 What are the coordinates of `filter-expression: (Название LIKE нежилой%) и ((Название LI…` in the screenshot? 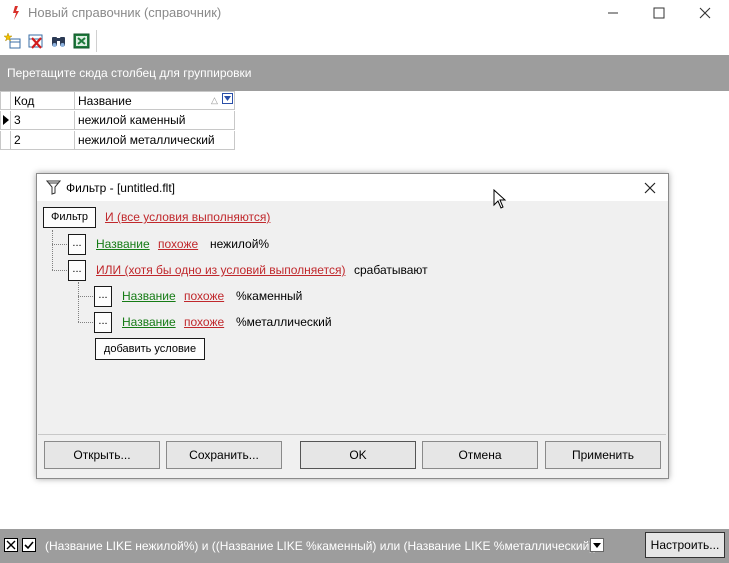 It's located at (321, 546).